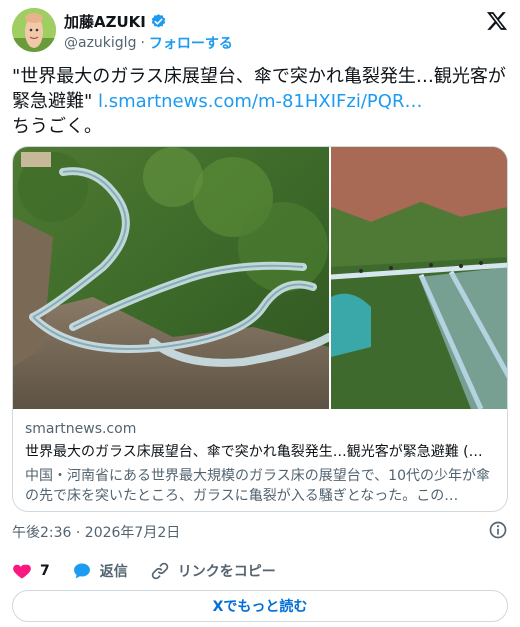 Image resolution: width=520 pixels, height=627 pixels. I want to click on follow-button: フォローする, so click(191, 43).